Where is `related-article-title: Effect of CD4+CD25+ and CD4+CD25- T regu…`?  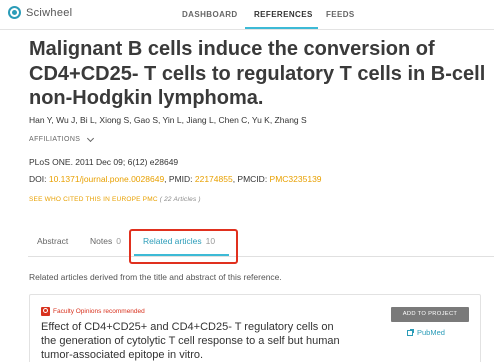 related-article-title: Effect of CD4+CD25+ and CD4+CD25- T regu… is located at coordinates (196, 341).